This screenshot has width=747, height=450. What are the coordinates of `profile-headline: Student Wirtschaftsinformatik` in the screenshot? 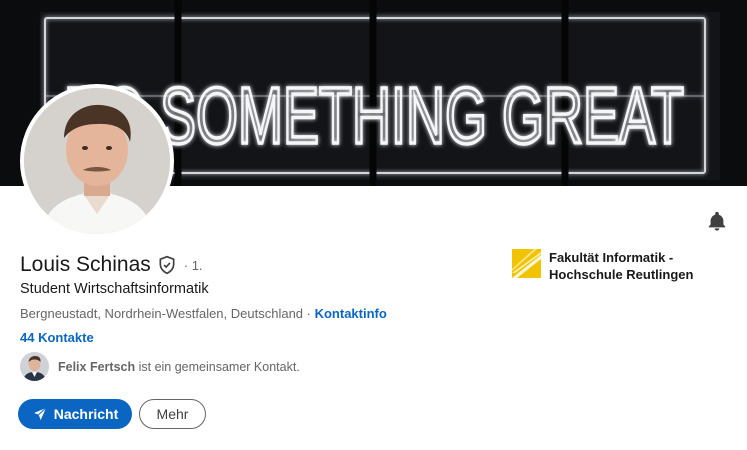 It's located at (114, 289).